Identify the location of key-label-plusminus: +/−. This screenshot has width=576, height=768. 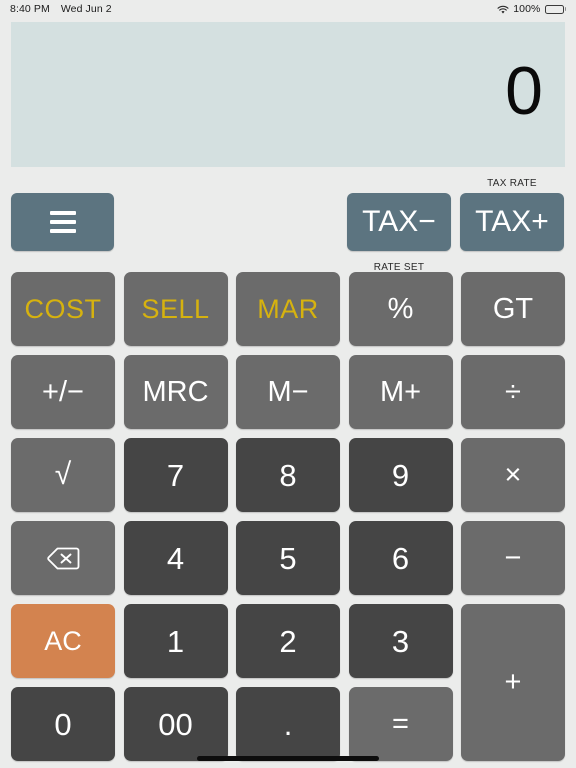
(63, 391).